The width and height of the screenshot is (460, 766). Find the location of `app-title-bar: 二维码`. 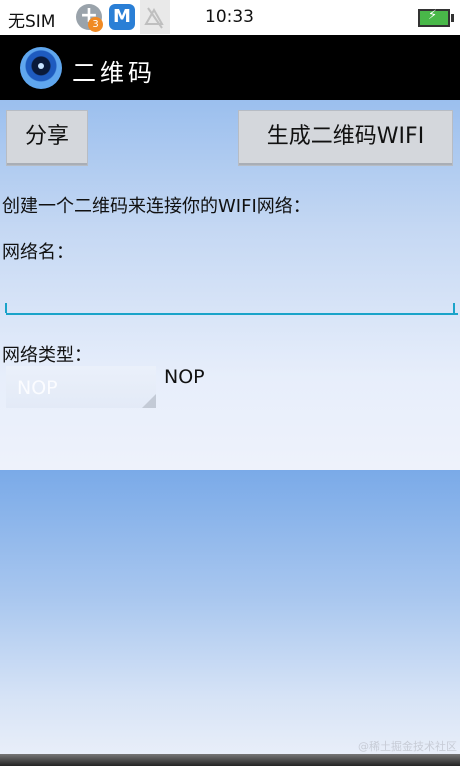

app-title-bar: 二维码 is located at coordinates (230, 67).